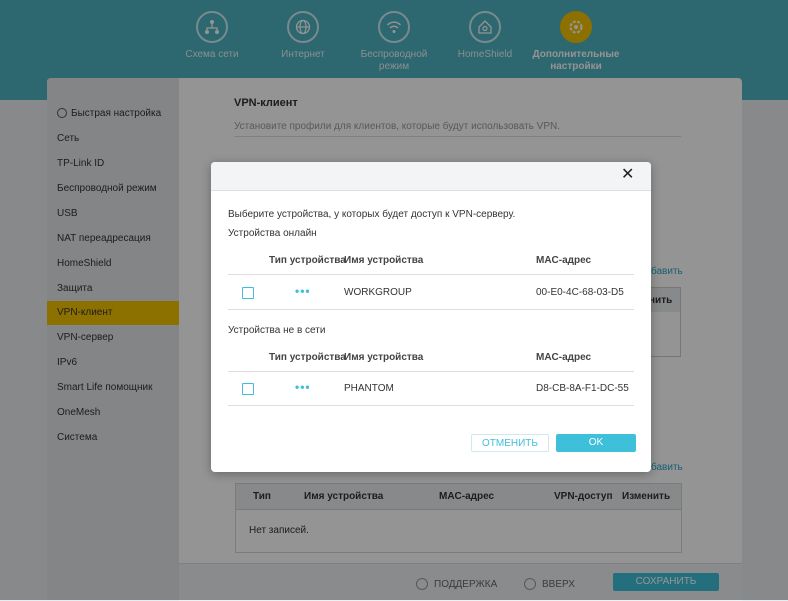  What do you see at coordinates (369, 388) in the screenshot?
I see `device-name: PHANTOM` at bounding box center [369, 388].